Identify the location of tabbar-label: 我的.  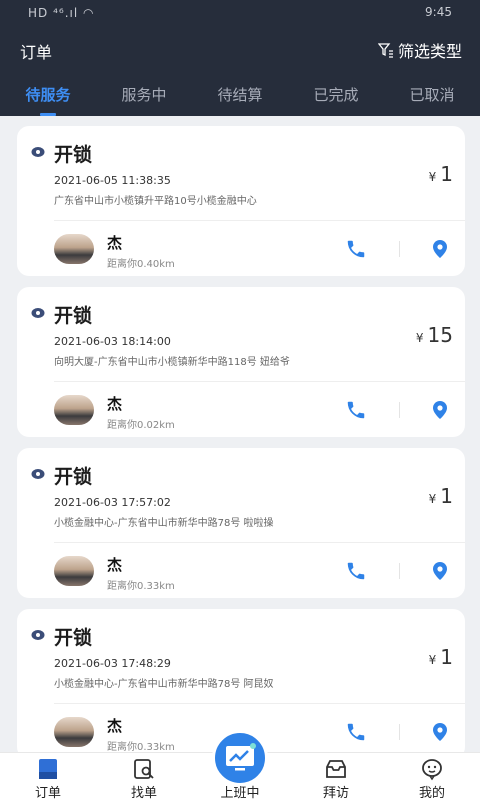
(431, 793).